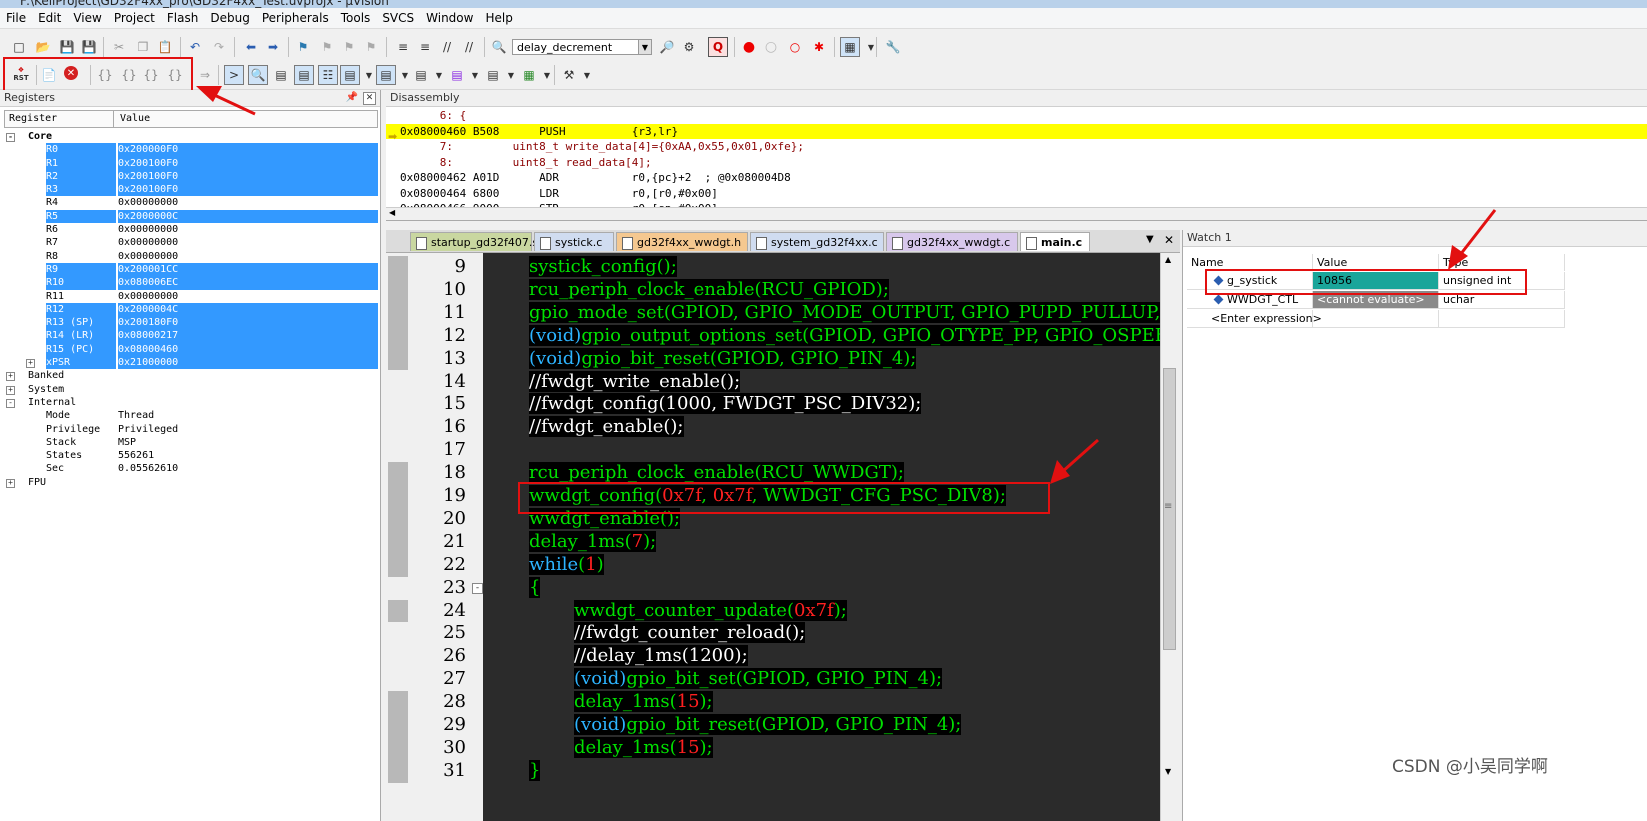 The height and width of the screenshot is (821, 1647). Describe the element at coordinates (605, 518) in the screenshot. I see `code-line: wwdgt_enable();` at that location.